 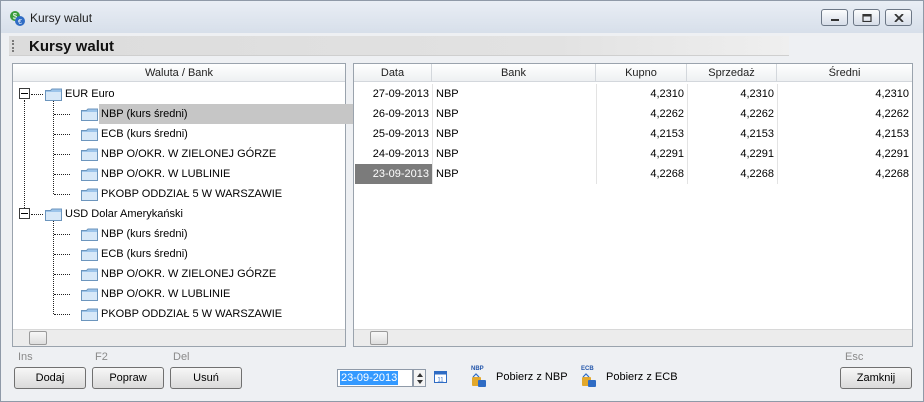 What do you see at coordinates (892, 174) in the screenshot?
I see `grid-cell-avg: 4,2268` at bounding box center [892, 174].